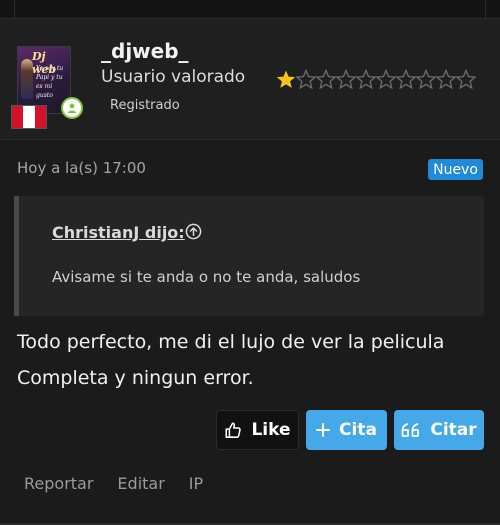 This screenshot has width=500, height=525. What do you see at coordinates (455, 169) in the screenshot?
I see `new-badge: Nuevo` at bounding box center [455, 169].